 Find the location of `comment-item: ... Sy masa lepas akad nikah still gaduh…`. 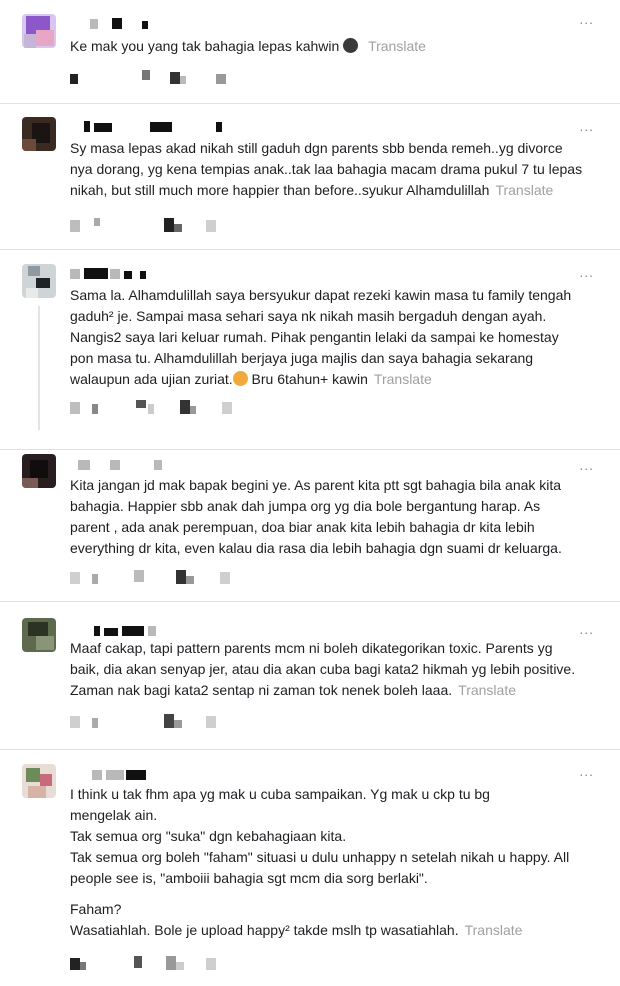

comment-item: ... Sy masa lepas akad nikah still gaduh… is located at coordinates (310, 177).